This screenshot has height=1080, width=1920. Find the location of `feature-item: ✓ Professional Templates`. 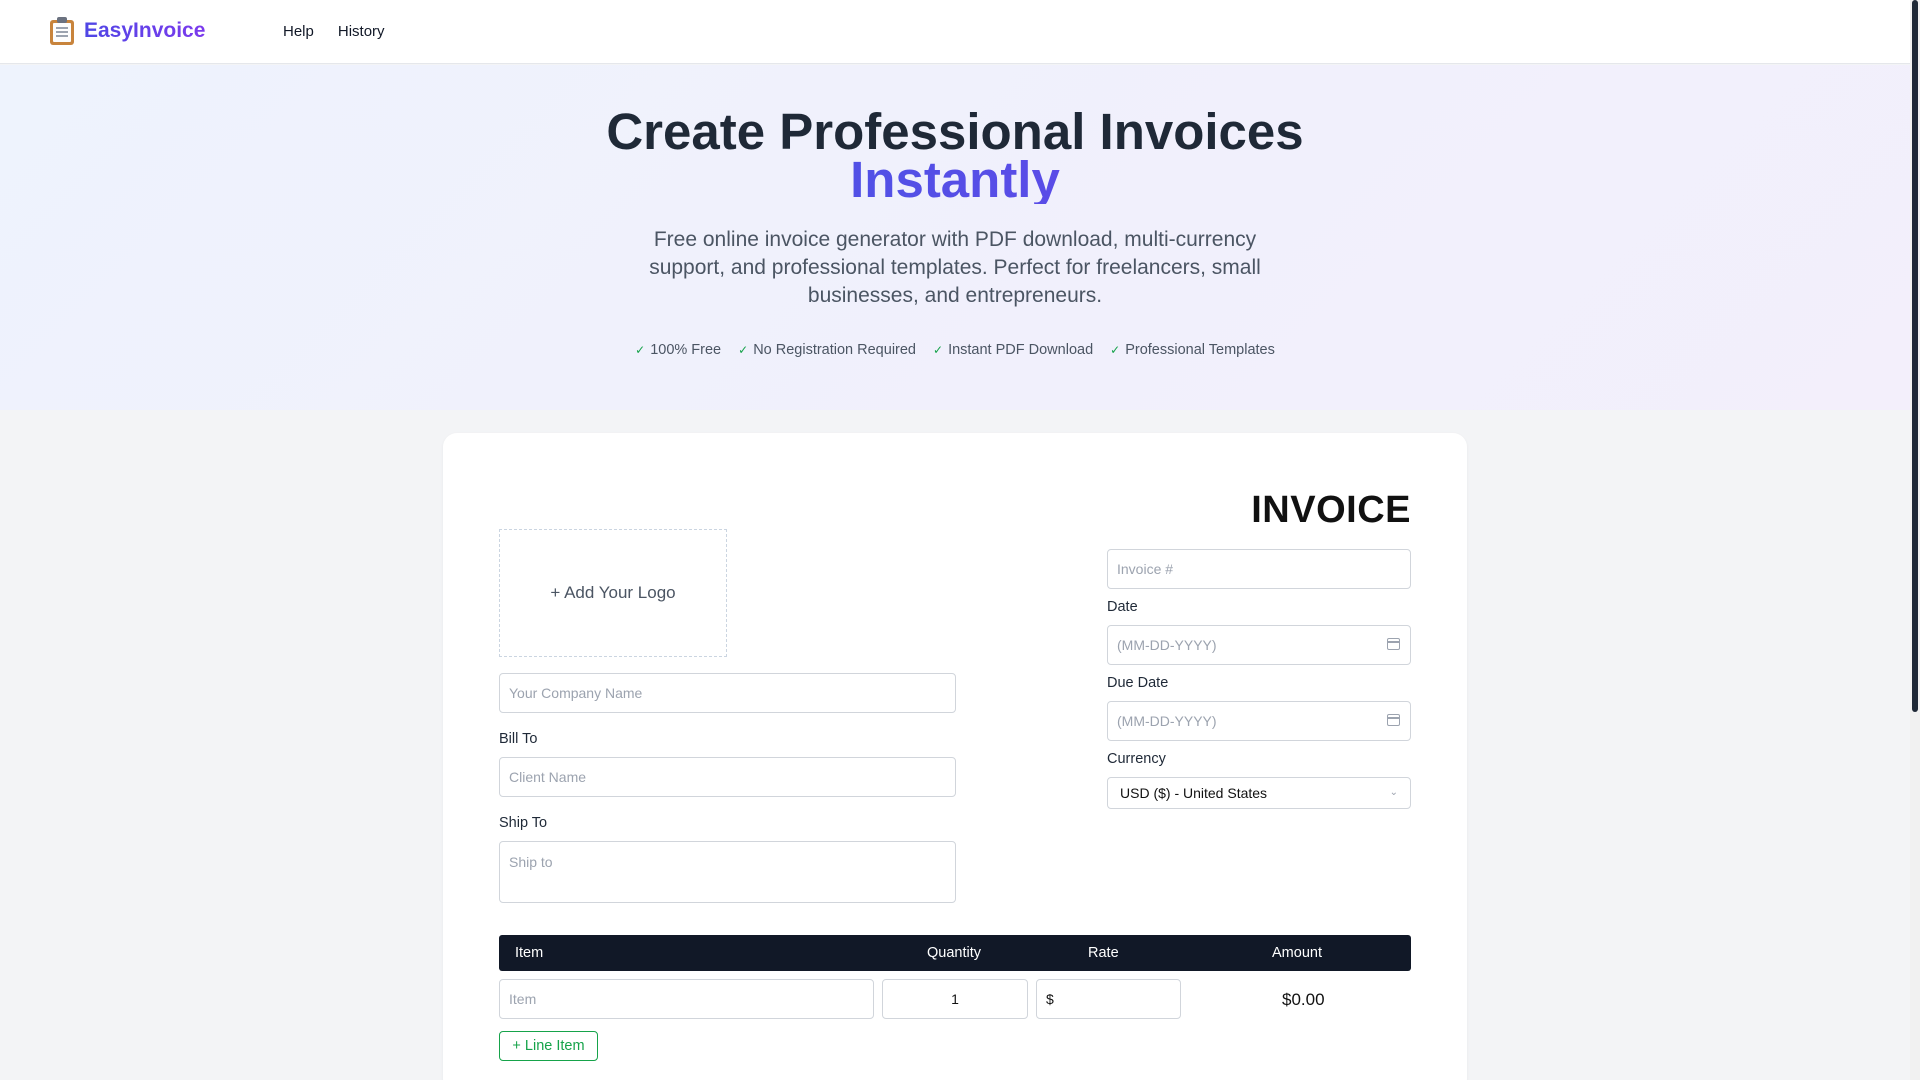

feature-item: ✓ Professional Templates is located at coordinates (1192, 350).